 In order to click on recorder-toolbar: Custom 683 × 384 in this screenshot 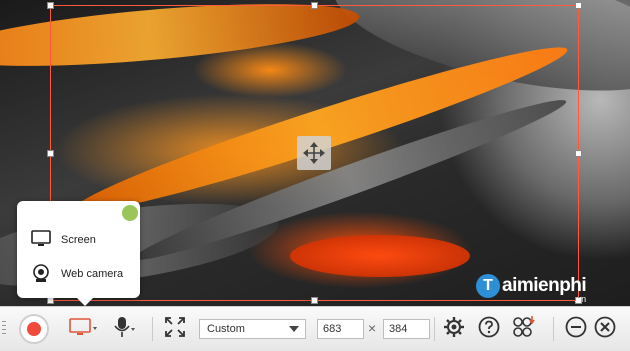, I will do `click(315, 328)`.